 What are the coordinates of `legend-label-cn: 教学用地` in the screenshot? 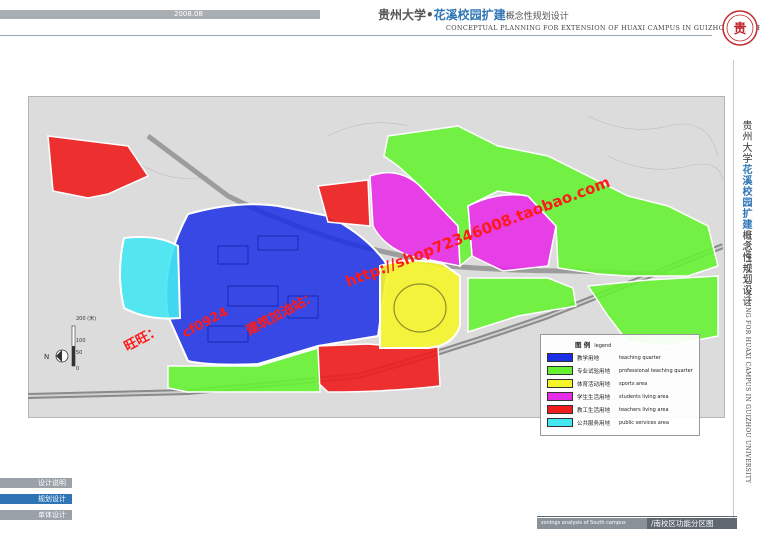 It's located at (588, 358).